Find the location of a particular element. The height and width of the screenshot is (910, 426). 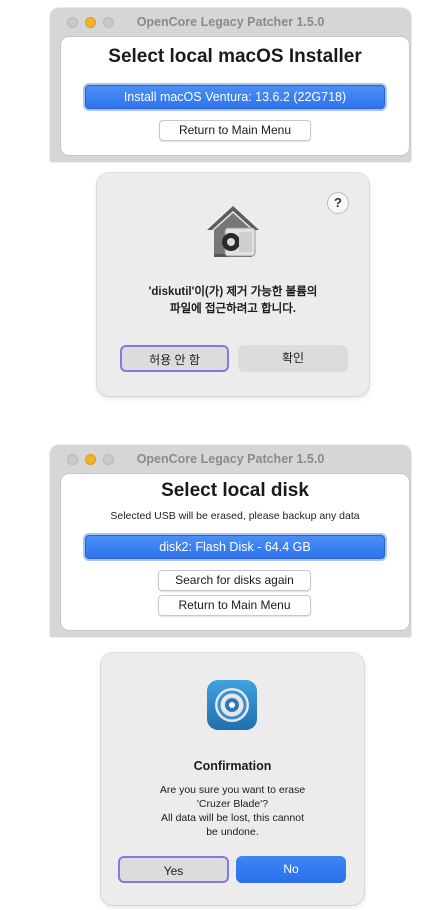

deny-button: 허용 안 함 is located at coordinates (174, 358).